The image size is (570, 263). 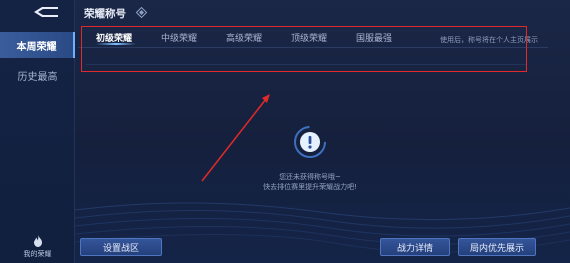 I want to click on info-empty-icon, so click(x=310, y=142).